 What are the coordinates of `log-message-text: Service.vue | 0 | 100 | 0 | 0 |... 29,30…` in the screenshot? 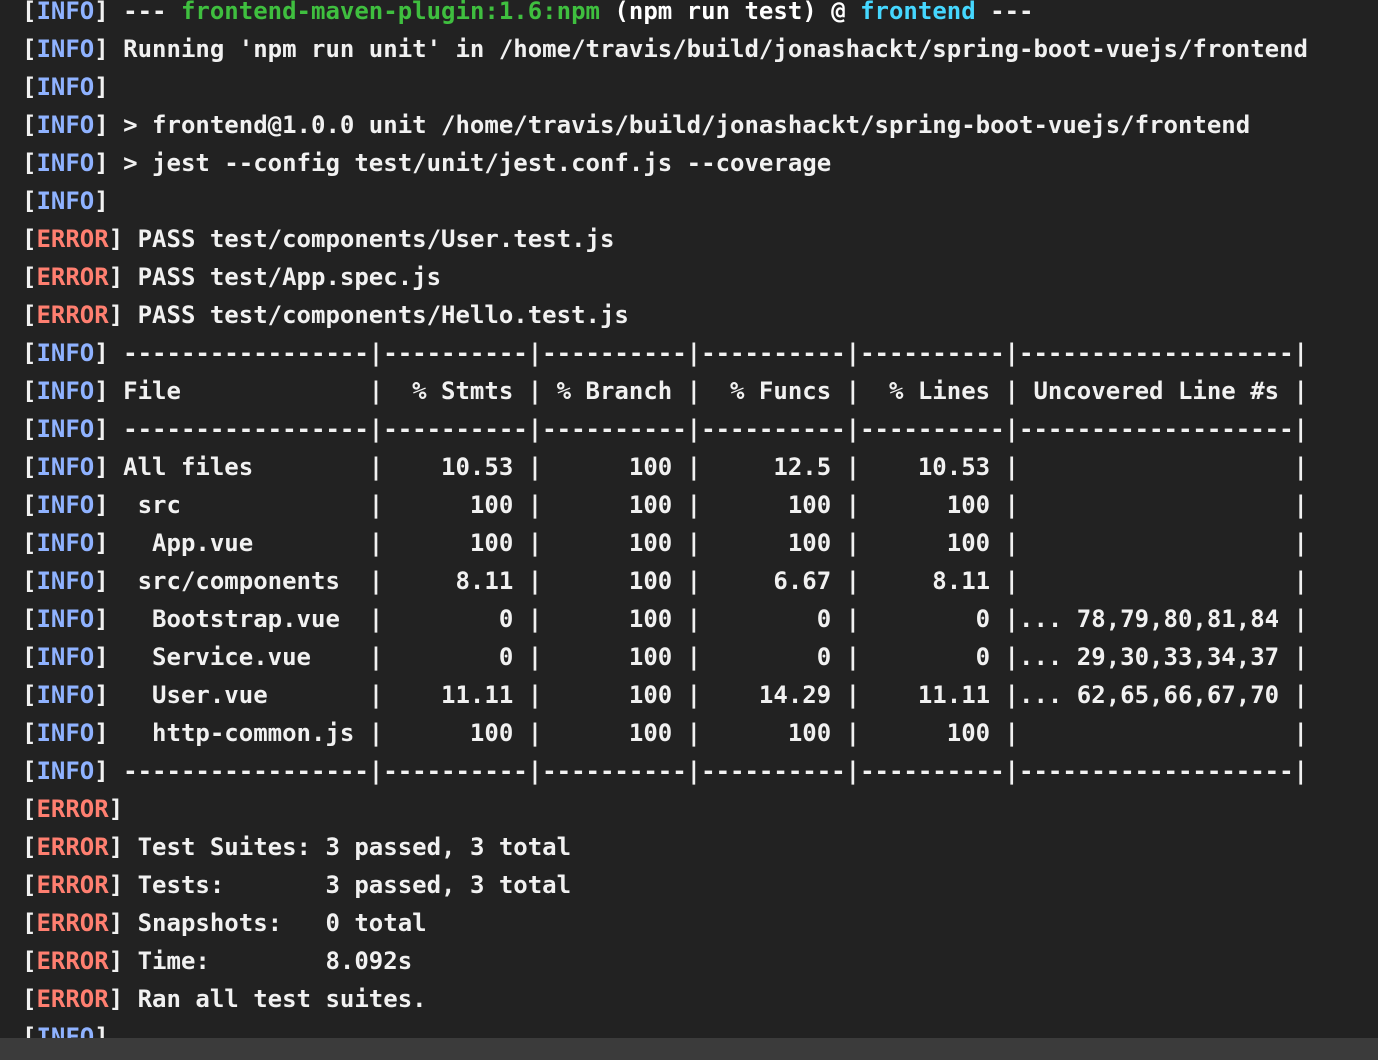 It's located at (708, 657).